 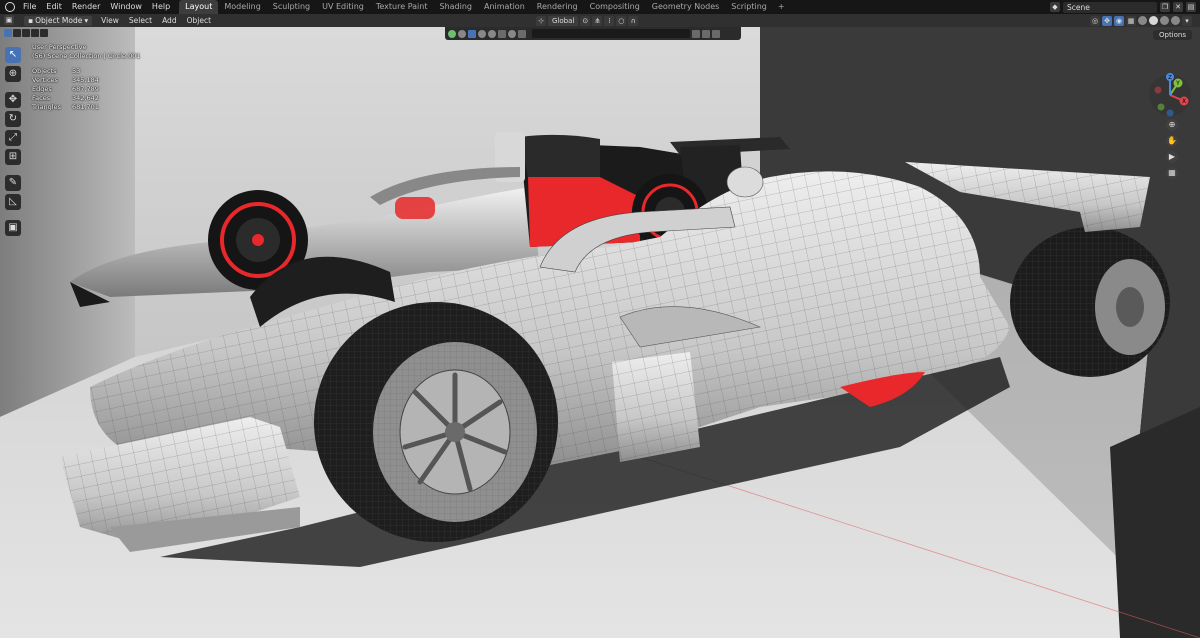 What do you see at coordinates (13, 55) in the screenshot?
I see `select-box-tool-icon: ↖` at bounding box center [13, 55].